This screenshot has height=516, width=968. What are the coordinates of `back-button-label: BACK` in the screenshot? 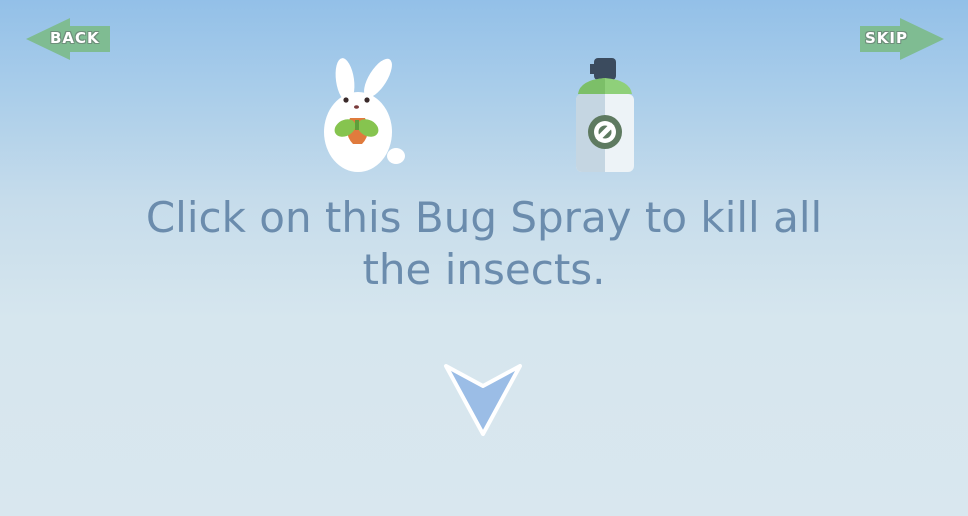 It's located at (75, 38).